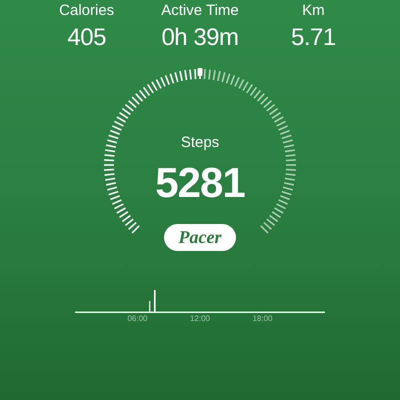  Describe the element at coordinates (200, 143) in the screenshot. I see `steps-label: Steps` at that location.